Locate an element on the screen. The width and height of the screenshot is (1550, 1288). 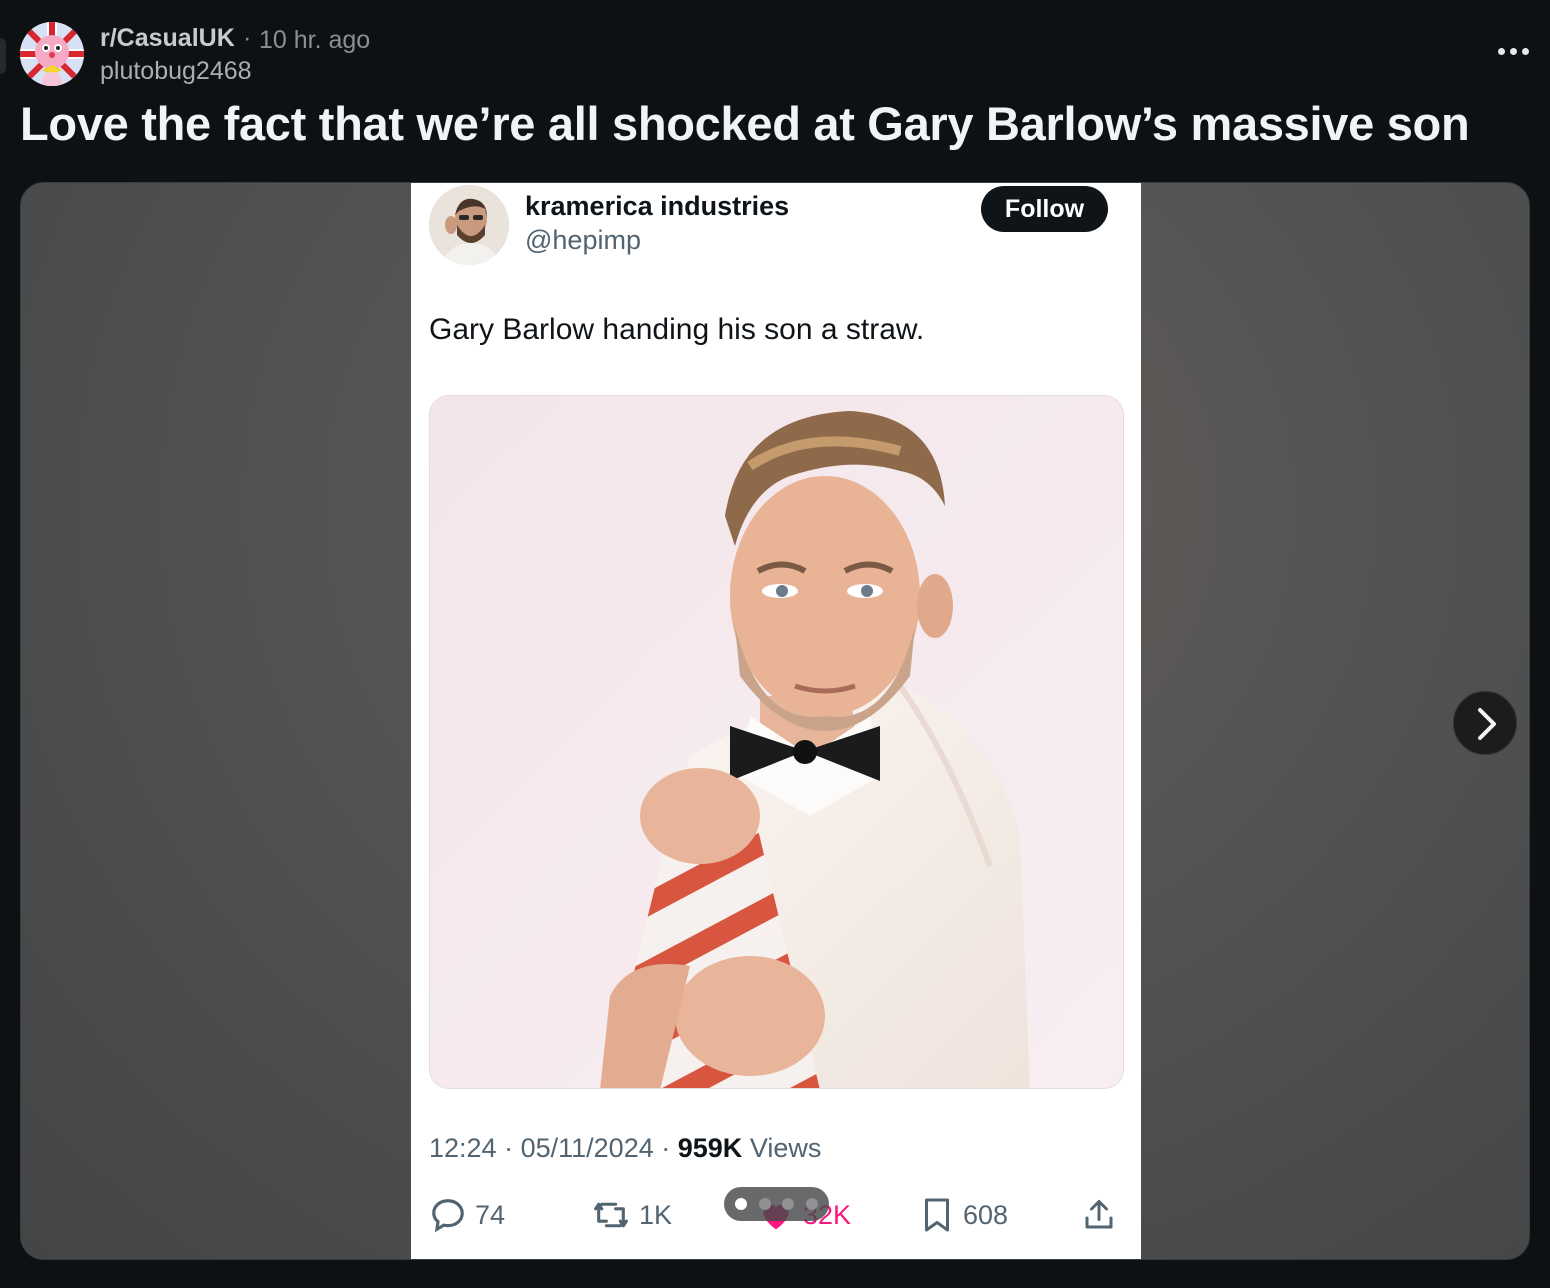
repost-icon is located at coordinates (611, 1215).